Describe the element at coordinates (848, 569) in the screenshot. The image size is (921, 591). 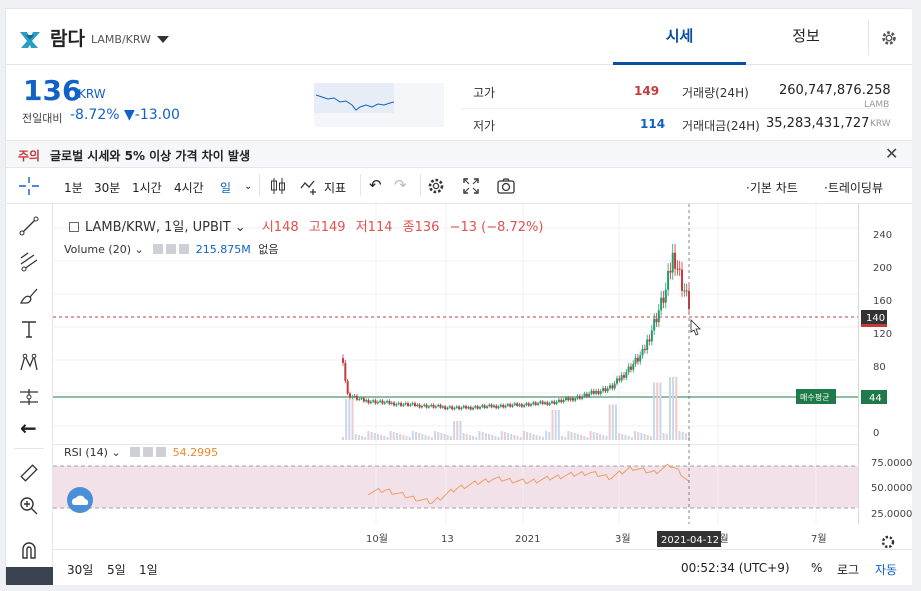
I see `log-scale-toggle: 로그` at that location.